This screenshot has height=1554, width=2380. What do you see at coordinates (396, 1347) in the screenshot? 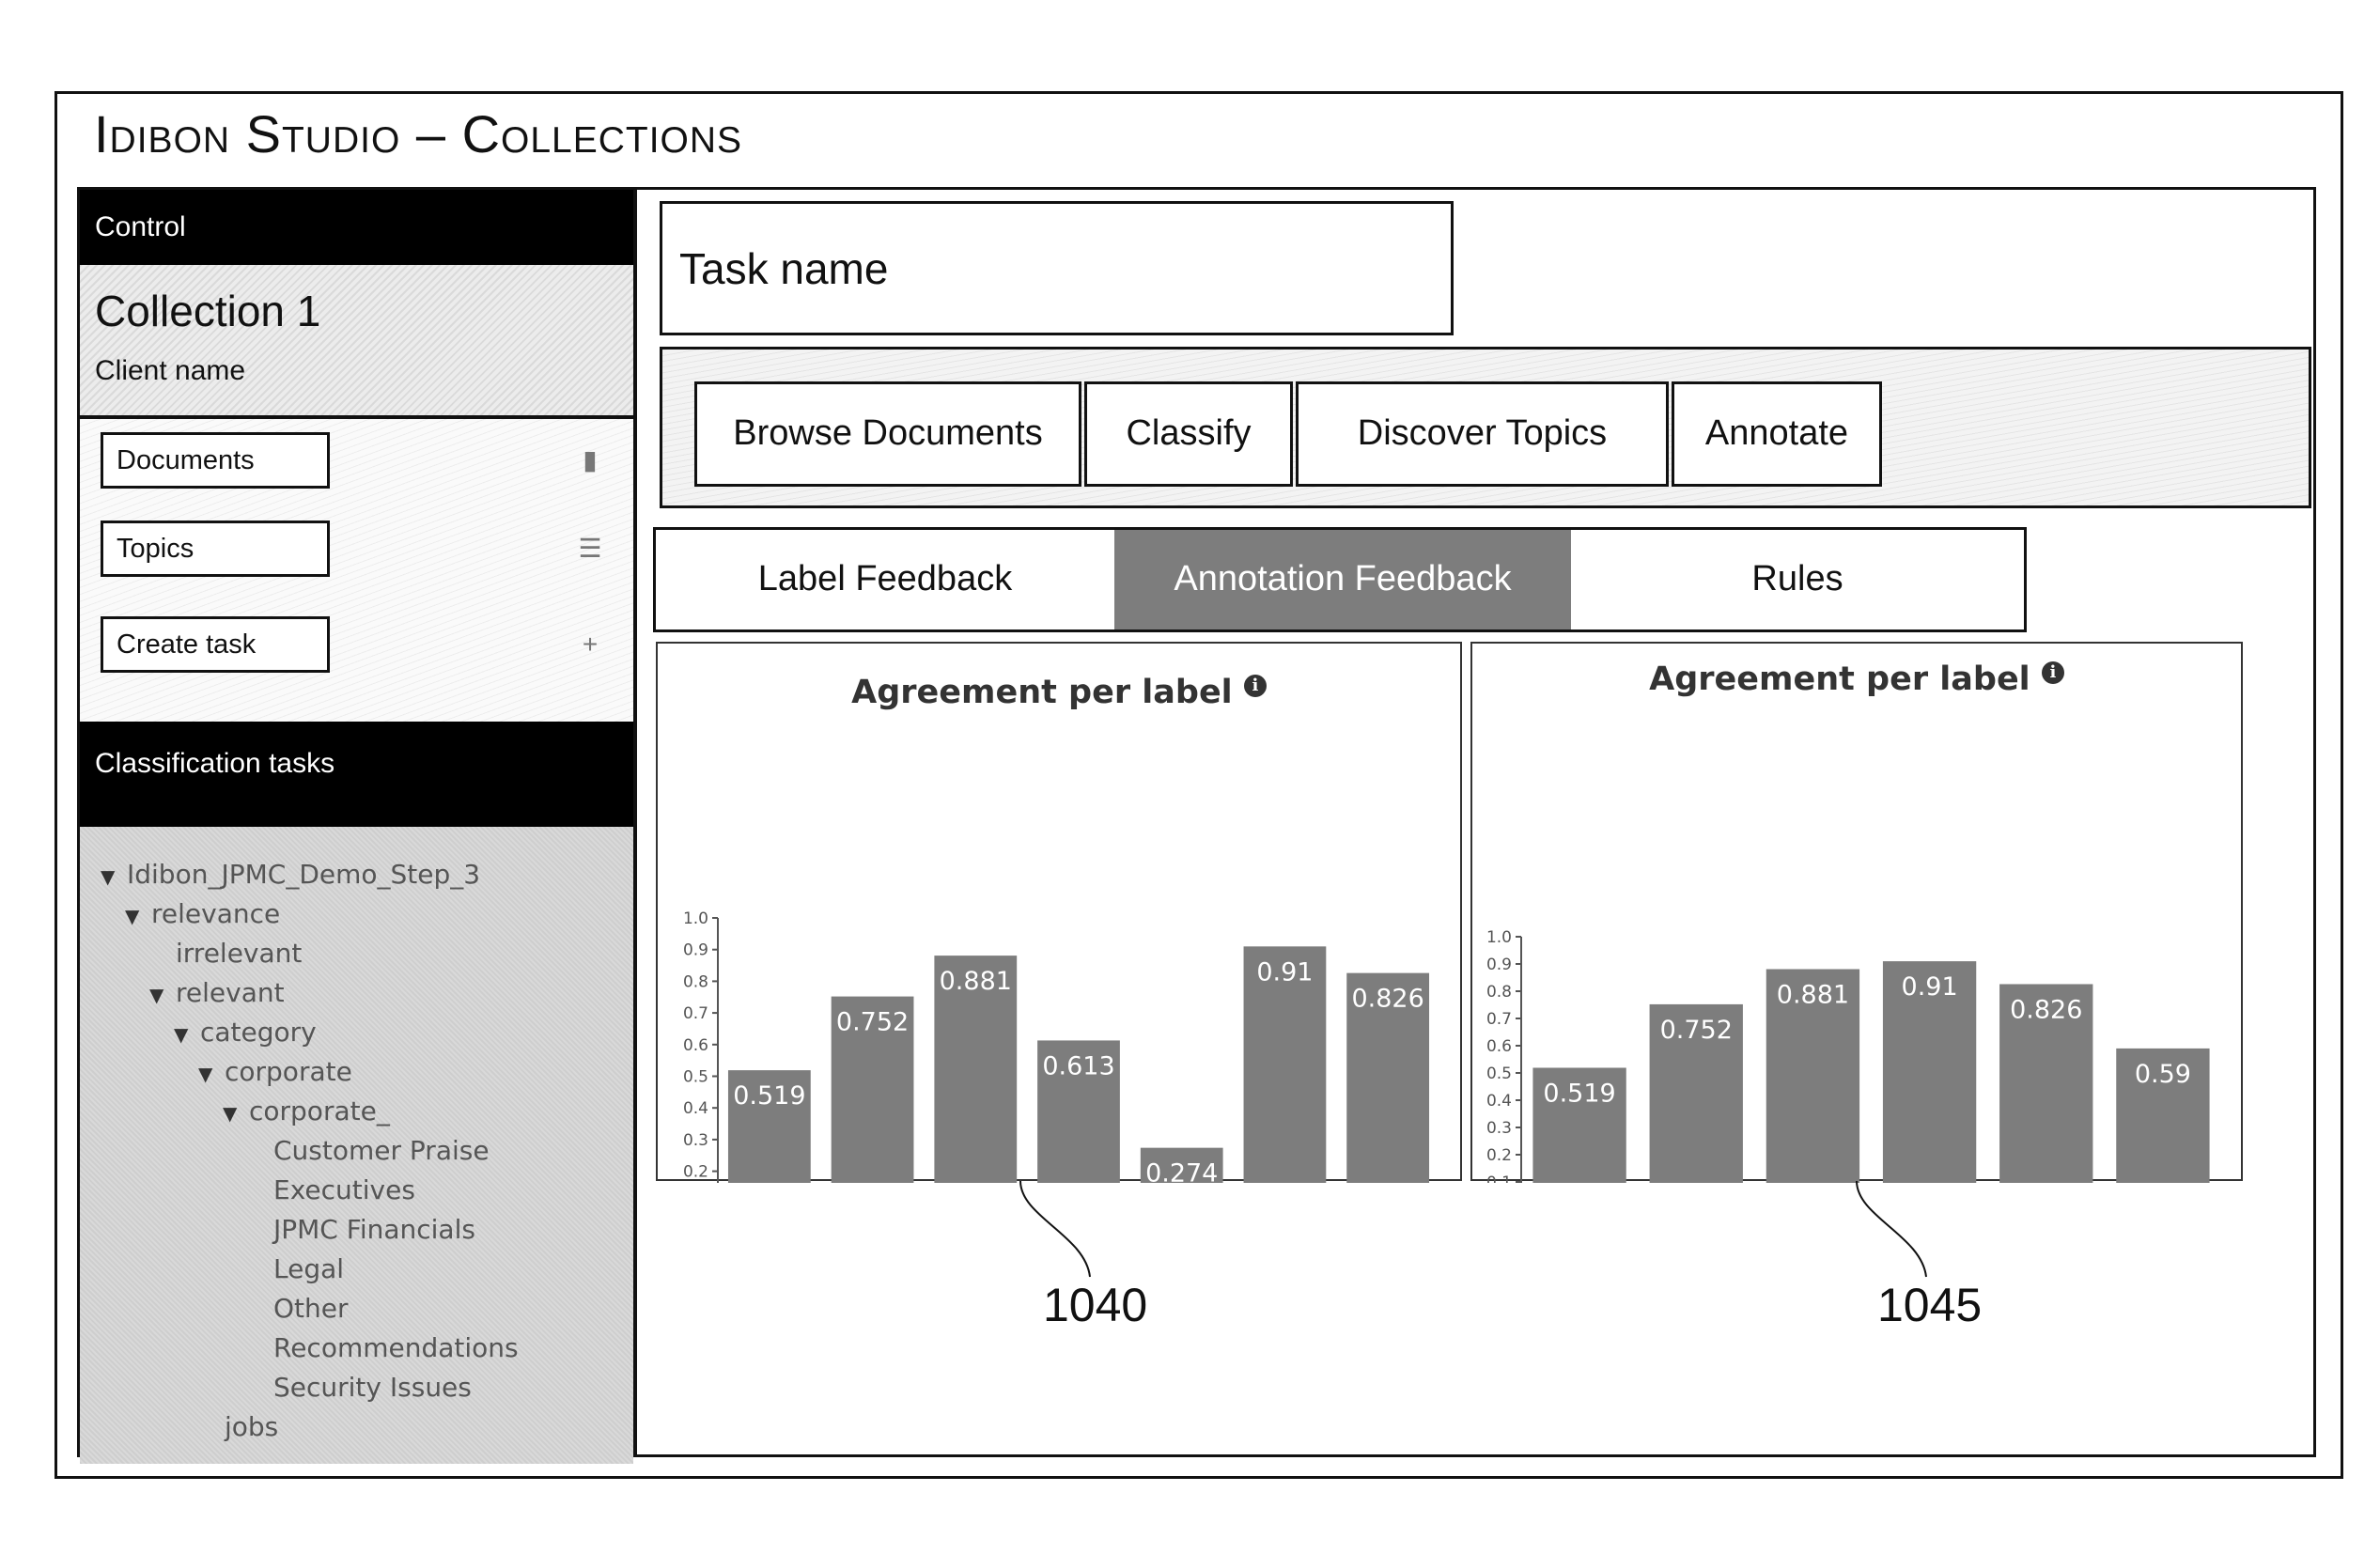
I see `tree-item-label: Recommendations` at bounding box center [396, 1347].